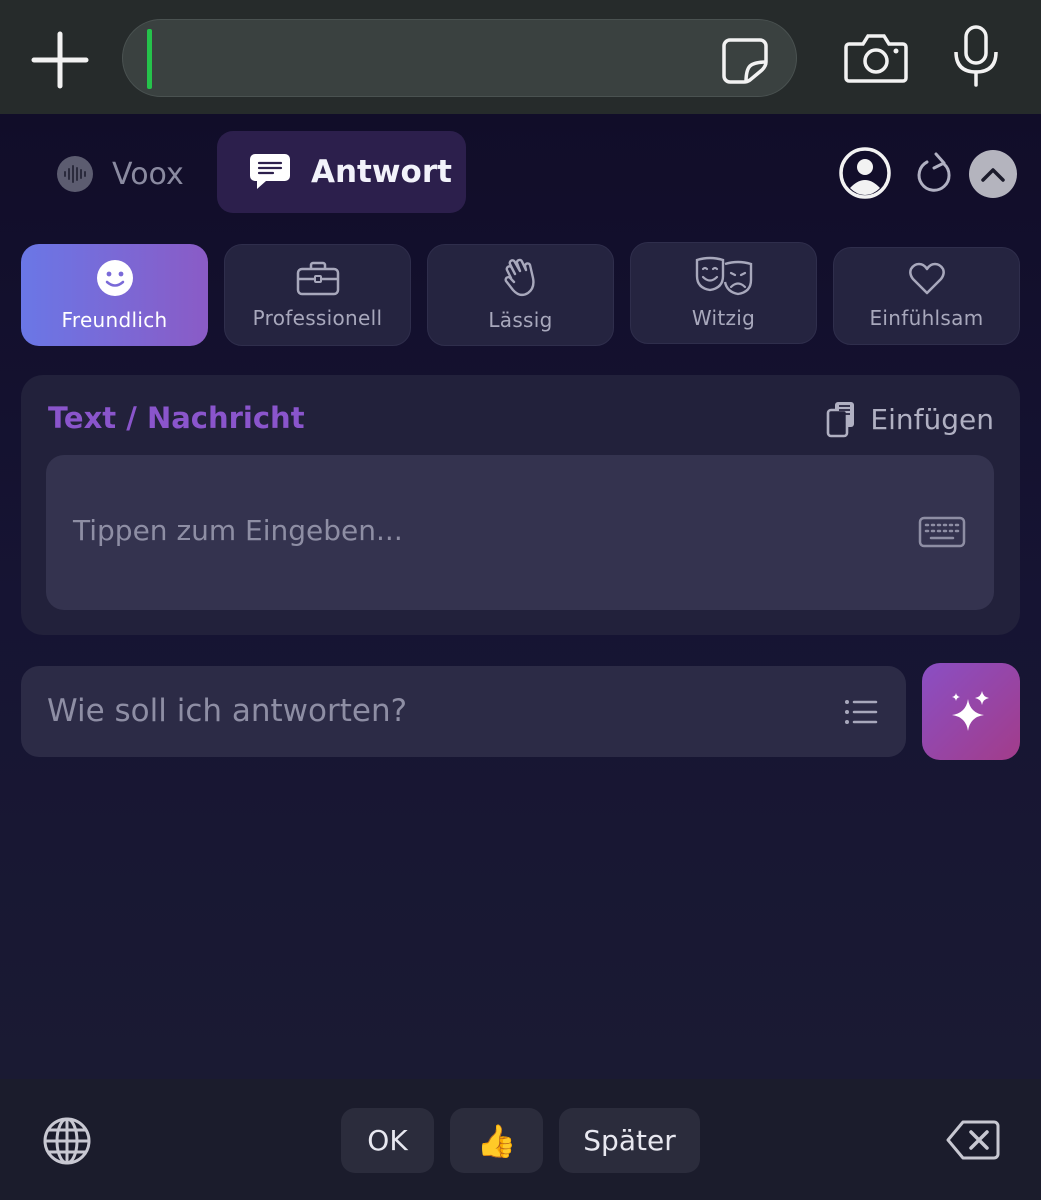 The image size is (1041, 1200). I want to click on keyboard-bottom-bar: OK 👍 Später, so click(520, 1139).